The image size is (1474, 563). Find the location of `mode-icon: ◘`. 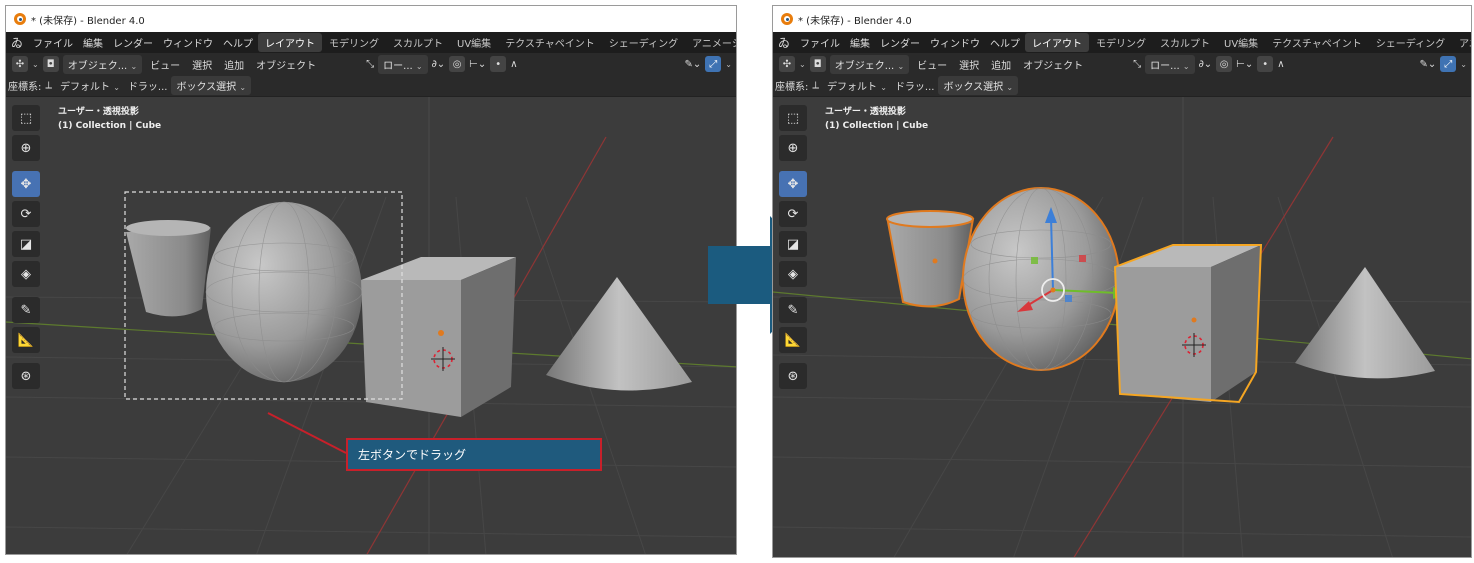

mode-icon: ◘ is located at coordinates (817, 64).